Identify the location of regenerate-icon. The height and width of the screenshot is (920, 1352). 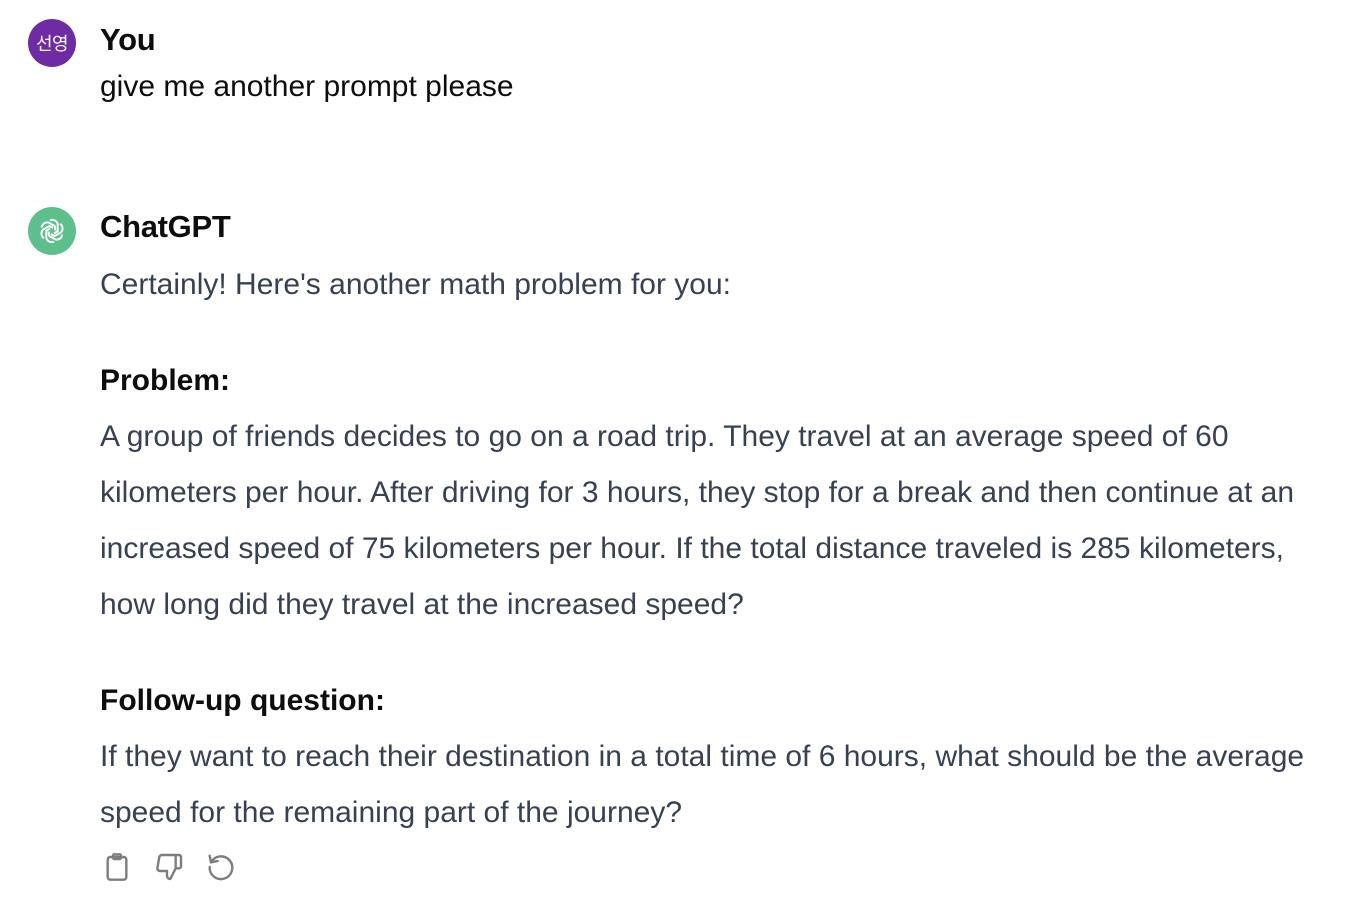
(221, 867).